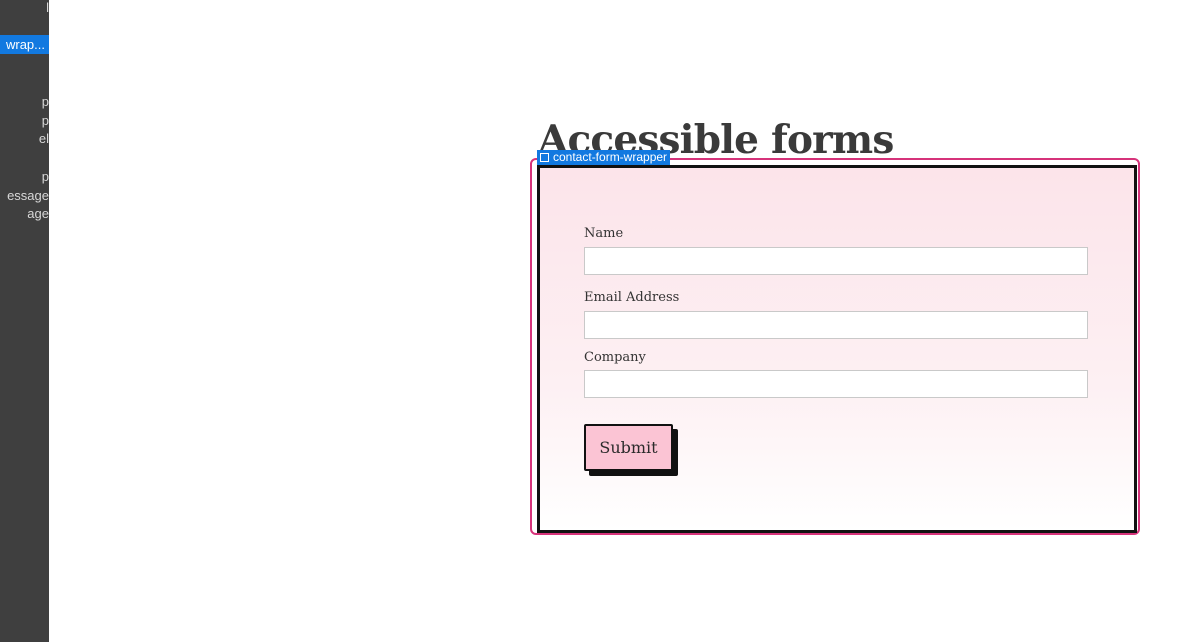 This screenshot has width=1200, height=642. I want to click on navigator-item: l, so click(24, 8).